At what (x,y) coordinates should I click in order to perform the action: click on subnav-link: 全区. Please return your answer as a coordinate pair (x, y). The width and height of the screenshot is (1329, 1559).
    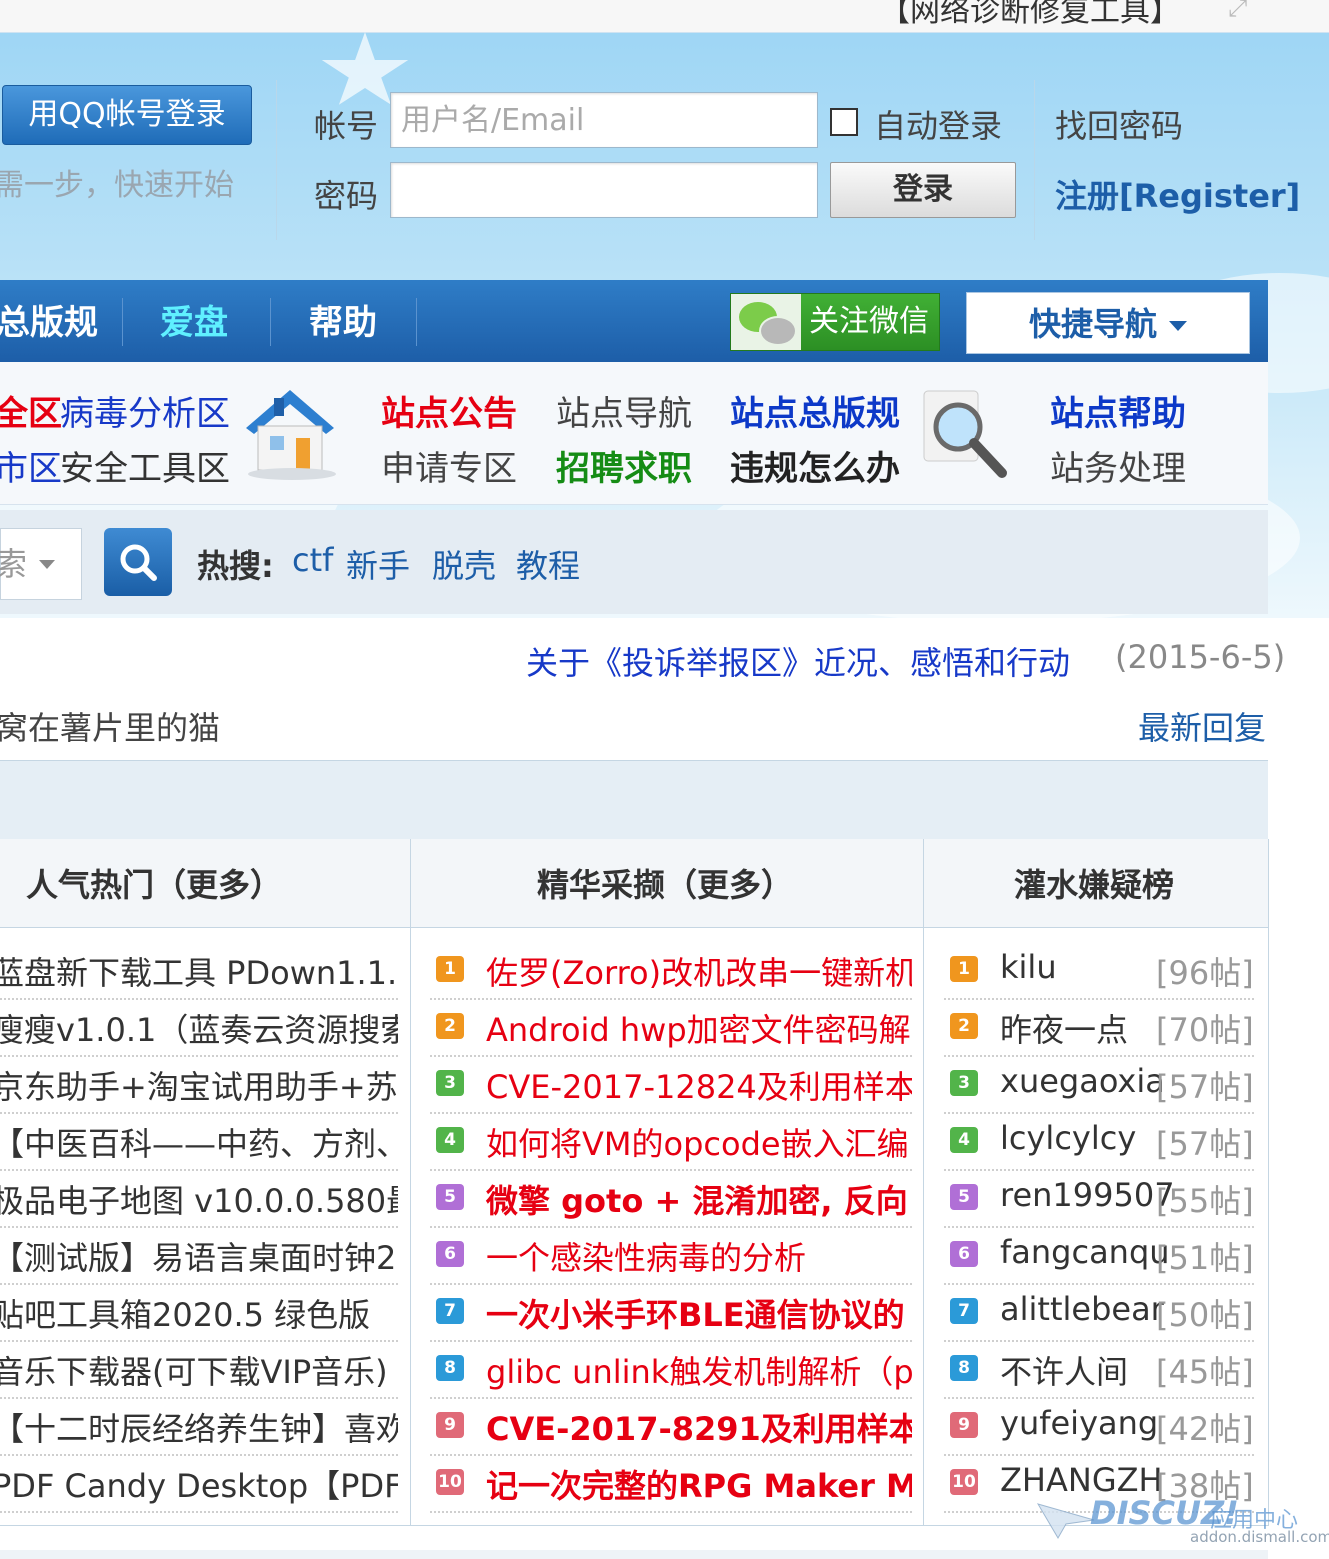
    Looking at the image, I should click on (31, 410).